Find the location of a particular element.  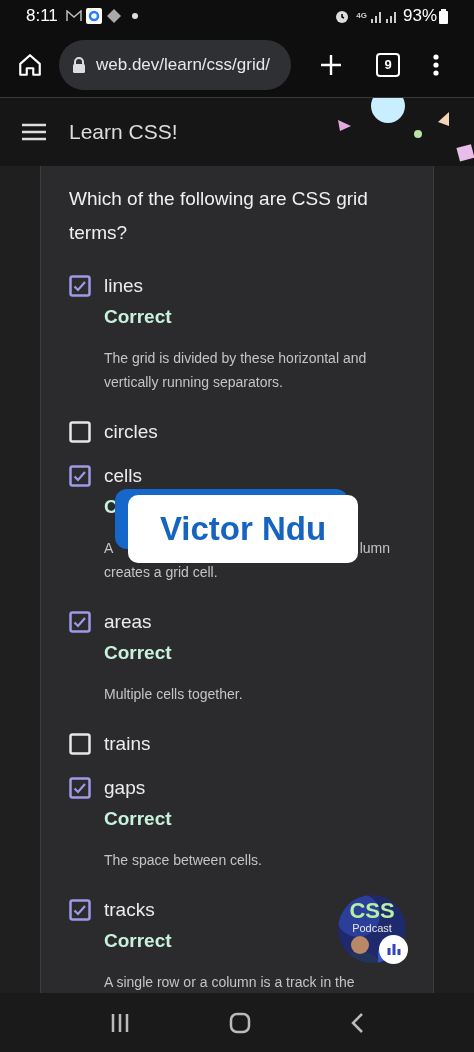

explanation-text: The space between cells. is located at coordinates (183, 860).